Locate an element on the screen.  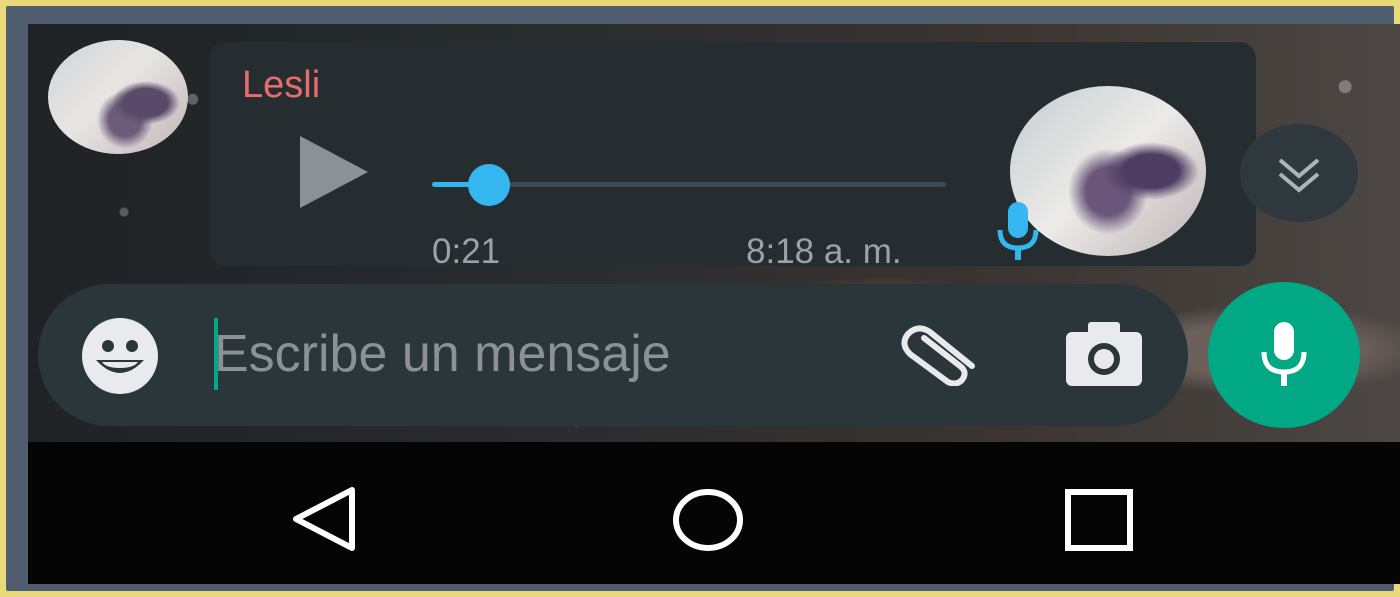
send-voice-button is located at coordinates (1284, 355).